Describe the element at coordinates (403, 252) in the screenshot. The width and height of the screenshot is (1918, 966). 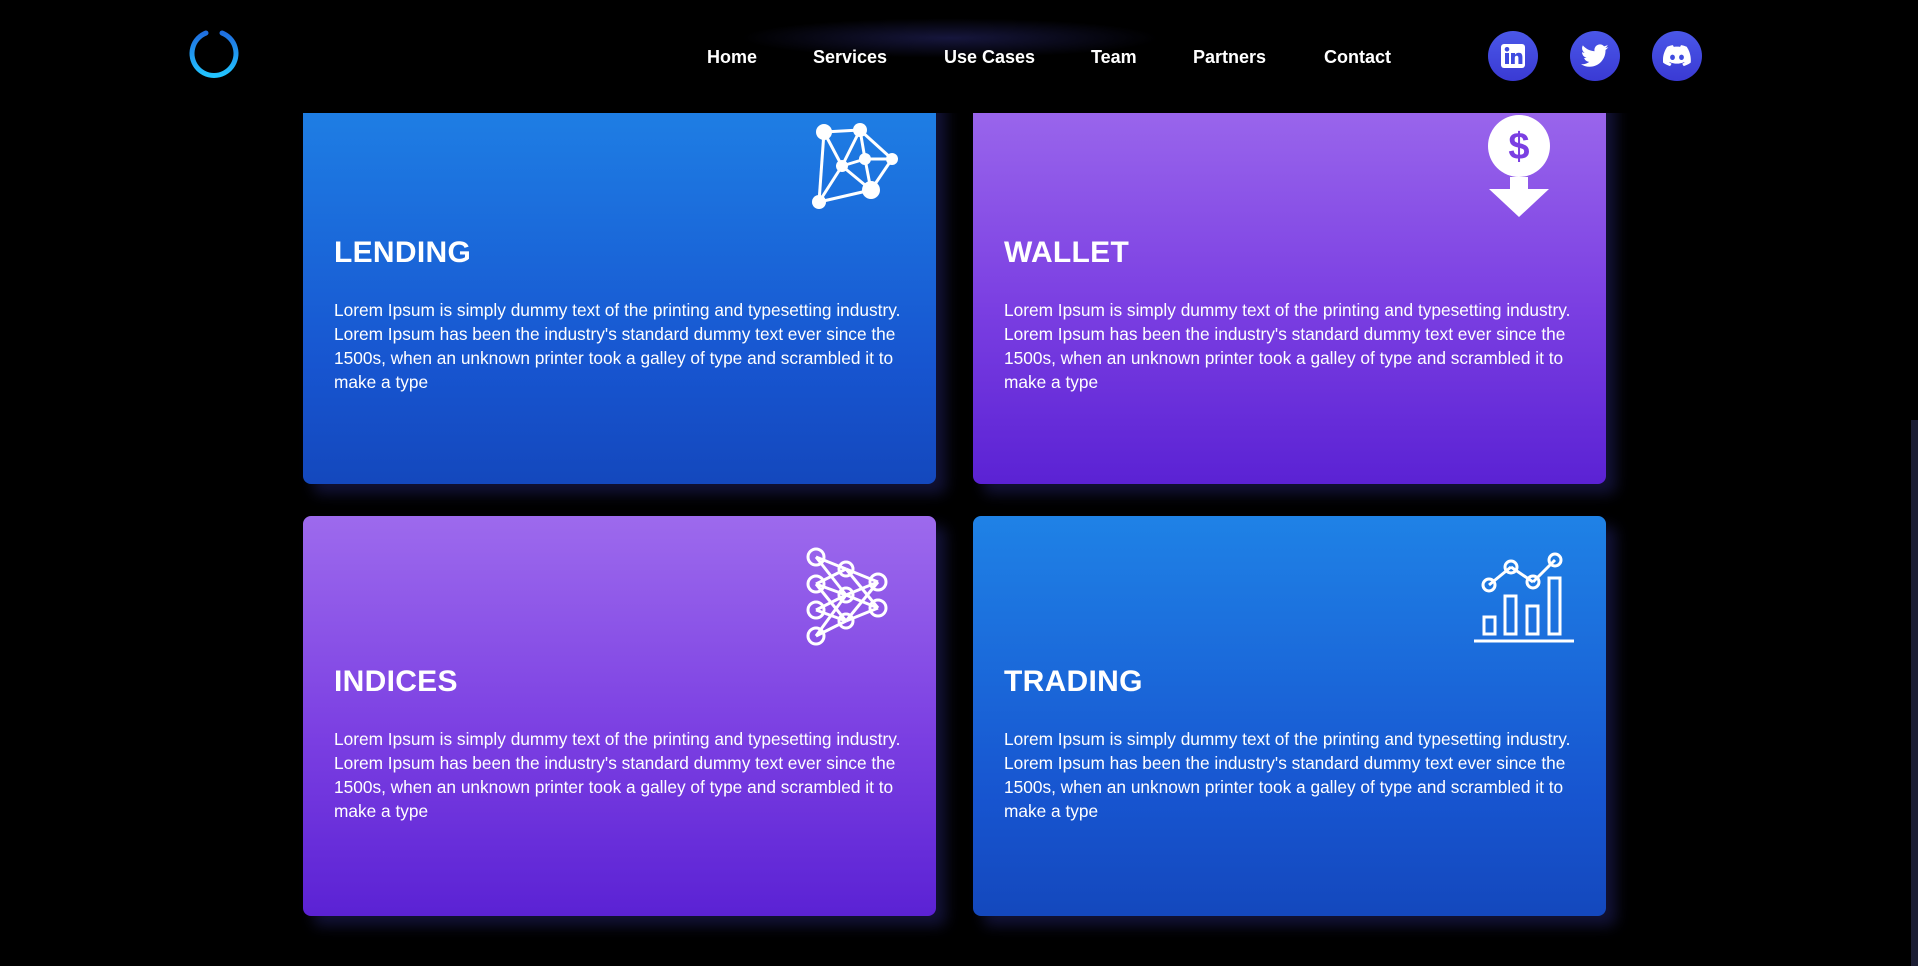
I see `card-title: LENDING` at that location.